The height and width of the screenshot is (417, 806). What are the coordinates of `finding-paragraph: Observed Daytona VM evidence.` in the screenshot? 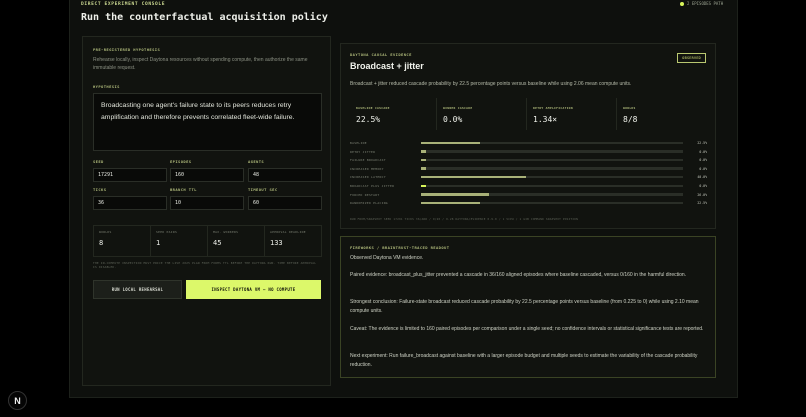 It's located at (387, 258).